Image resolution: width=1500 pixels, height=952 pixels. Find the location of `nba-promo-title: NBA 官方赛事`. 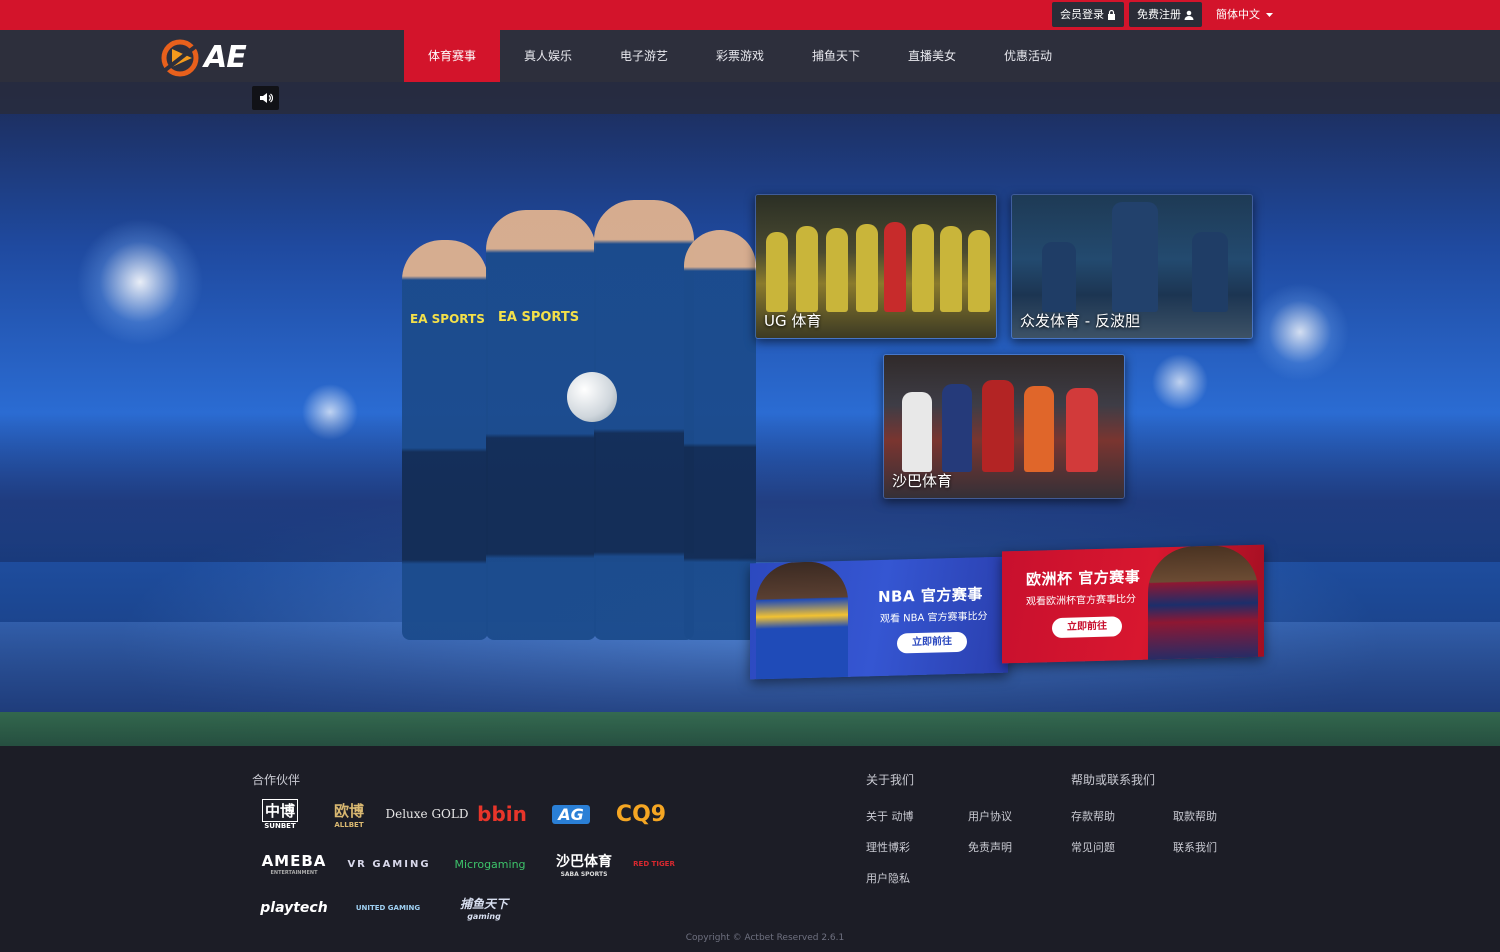

nba-promo-title: NBA 官方赛事 is located at coordinates (930, 596).